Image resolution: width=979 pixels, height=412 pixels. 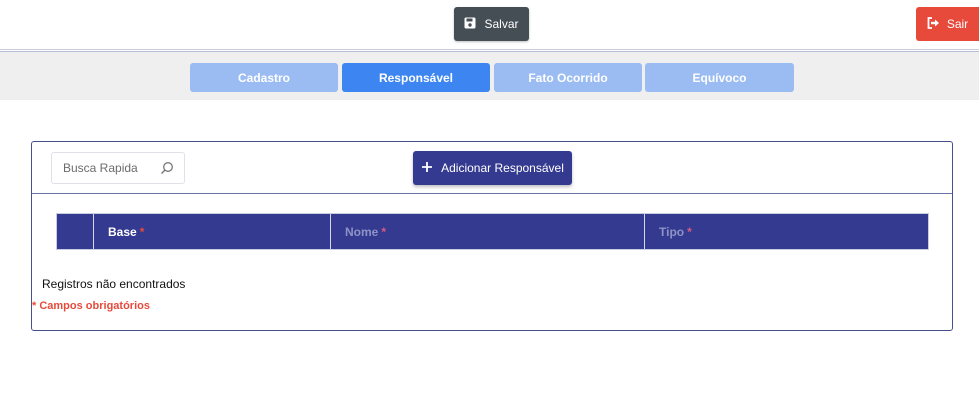 What do you see at coordinates (786, 231) in the screenshot?
I see `column-header-tipo: Tipo *` at bounding box center [786, 231].